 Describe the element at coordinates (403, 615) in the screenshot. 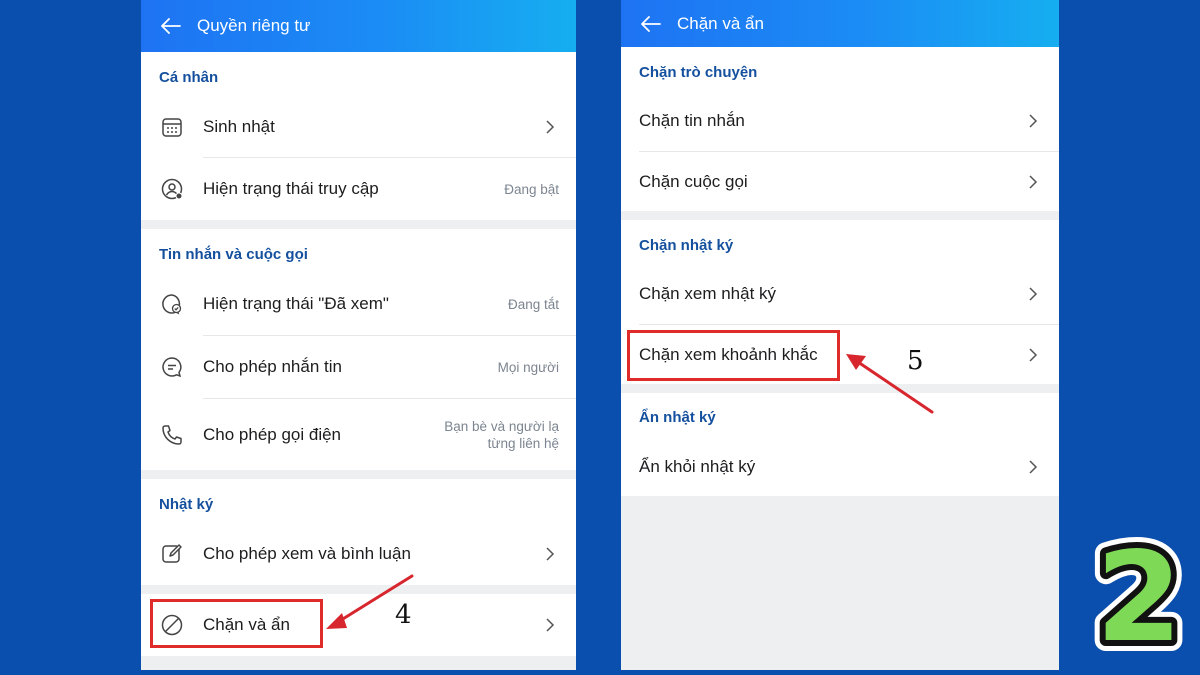

I see `step-number-4: 4` at that location.